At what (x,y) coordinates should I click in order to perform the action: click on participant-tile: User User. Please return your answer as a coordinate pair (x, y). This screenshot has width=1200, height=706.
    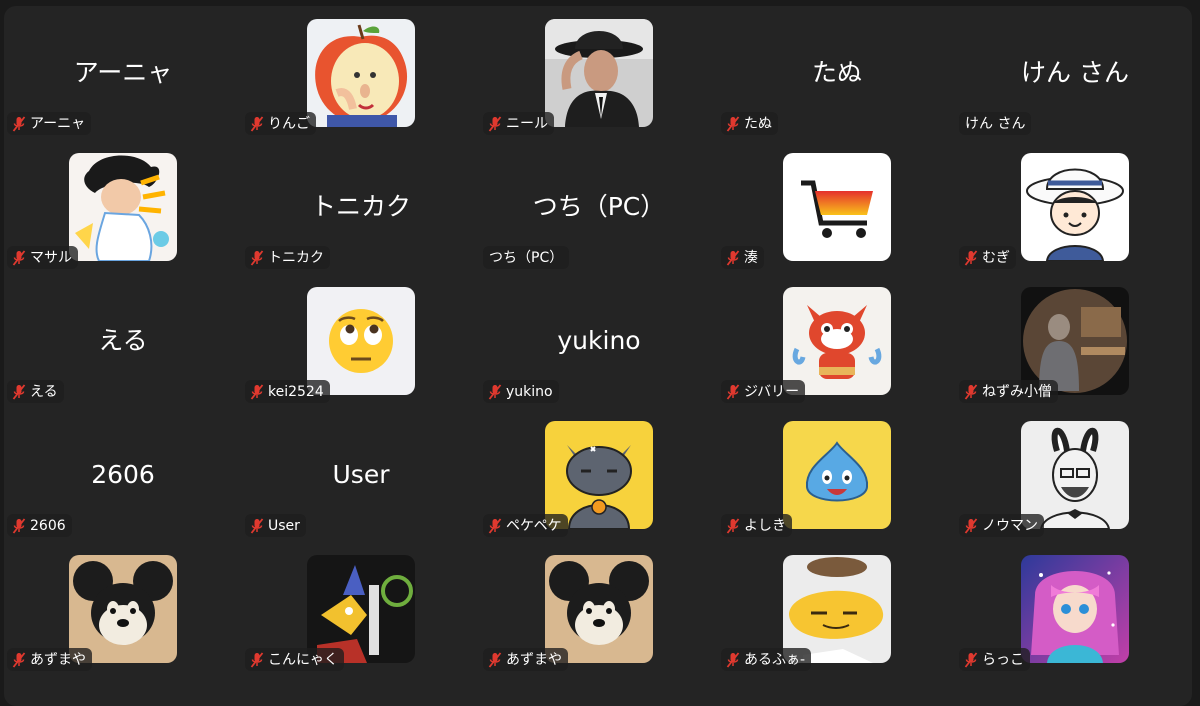
    Looking at the image, I should click on (361, 475).